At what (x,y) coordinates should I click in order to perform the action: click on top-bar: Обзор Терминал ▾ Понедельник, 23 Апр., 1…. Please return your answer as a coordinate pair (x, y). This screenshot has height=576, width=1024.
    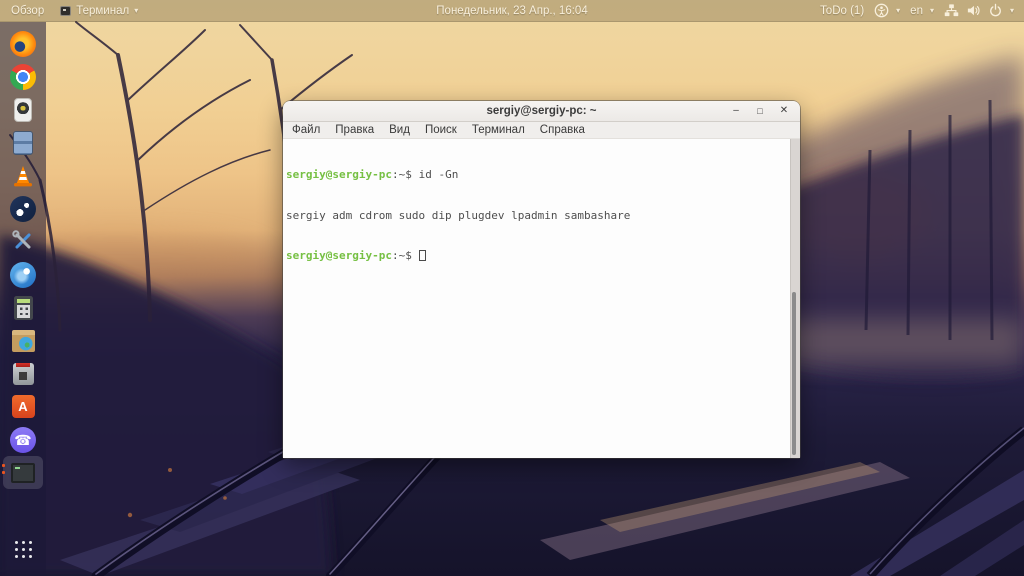
    Looking at the image, I should click on (512, 11).